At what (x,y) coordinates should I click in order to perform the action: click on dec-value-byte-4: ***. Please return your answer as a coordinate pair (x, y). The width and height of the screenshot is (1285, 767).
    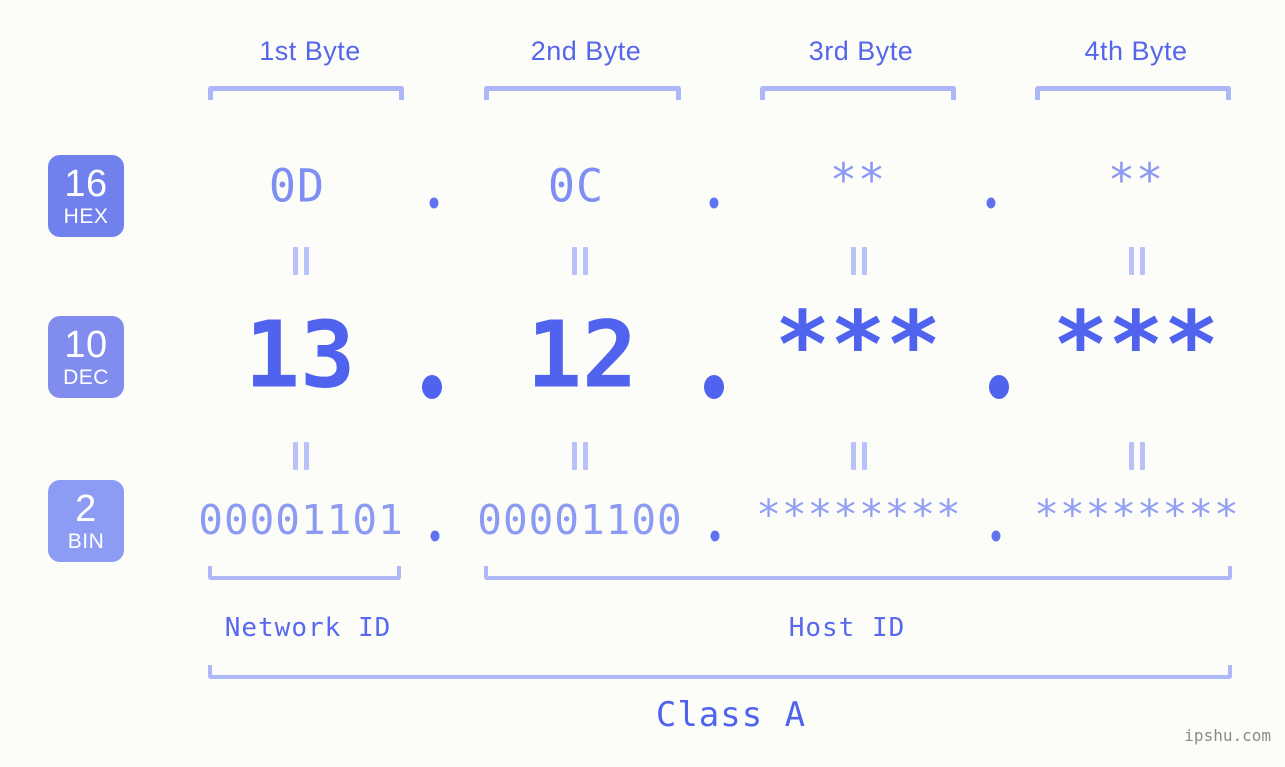
    Looking at the image, I should click on (1136, 345).